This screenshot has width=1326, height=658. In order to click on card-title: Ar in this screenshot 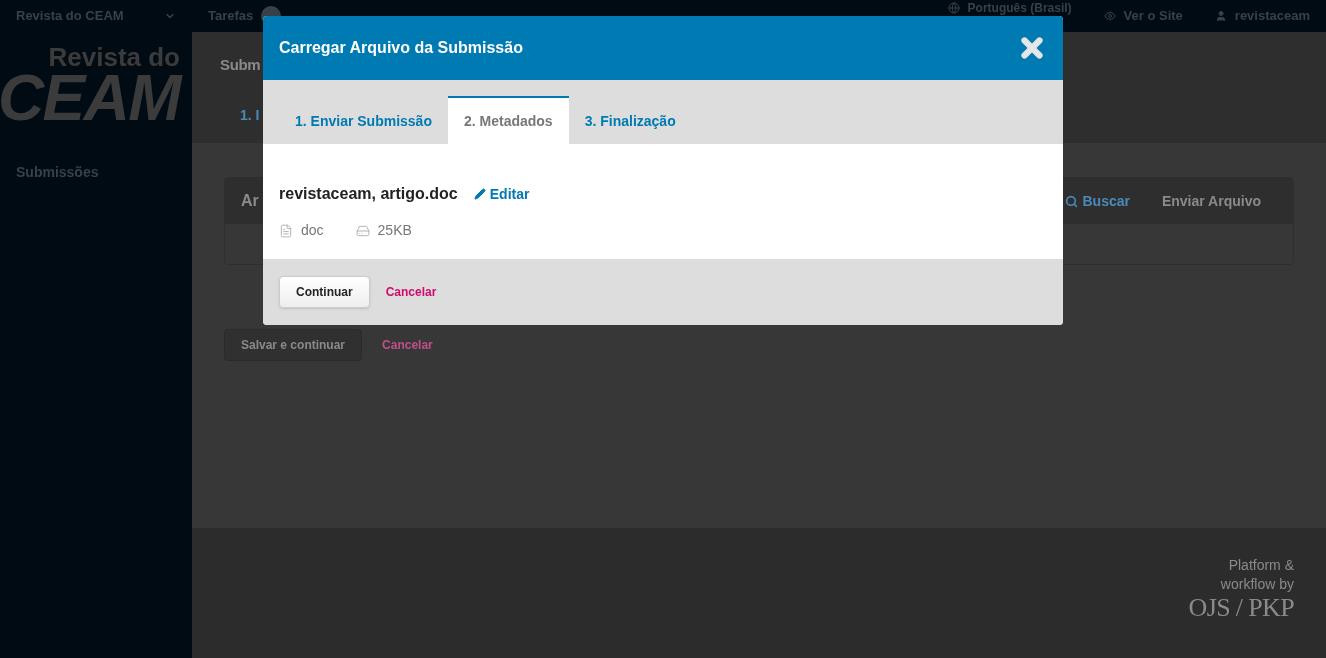, I will do `click(250, 201)`.